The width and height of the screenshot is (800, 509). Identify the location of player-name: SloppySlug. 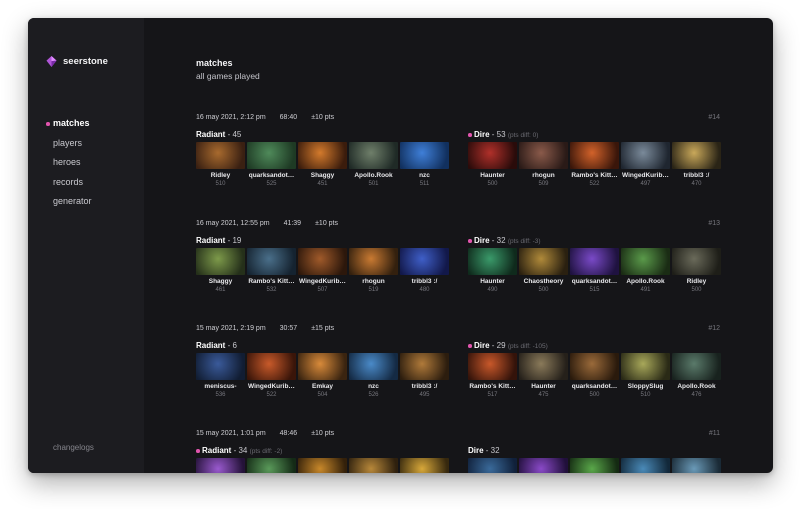
(645, 386).